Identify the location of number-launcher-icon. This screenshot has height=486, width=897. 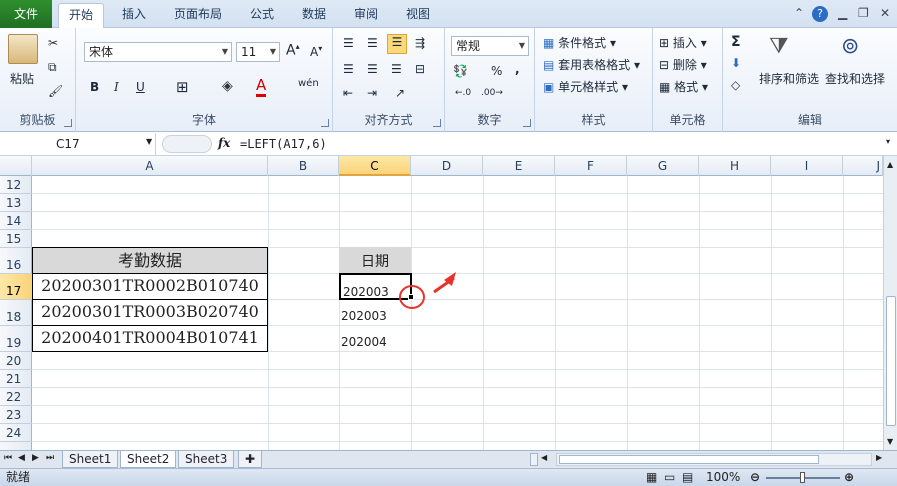
(527, 123).